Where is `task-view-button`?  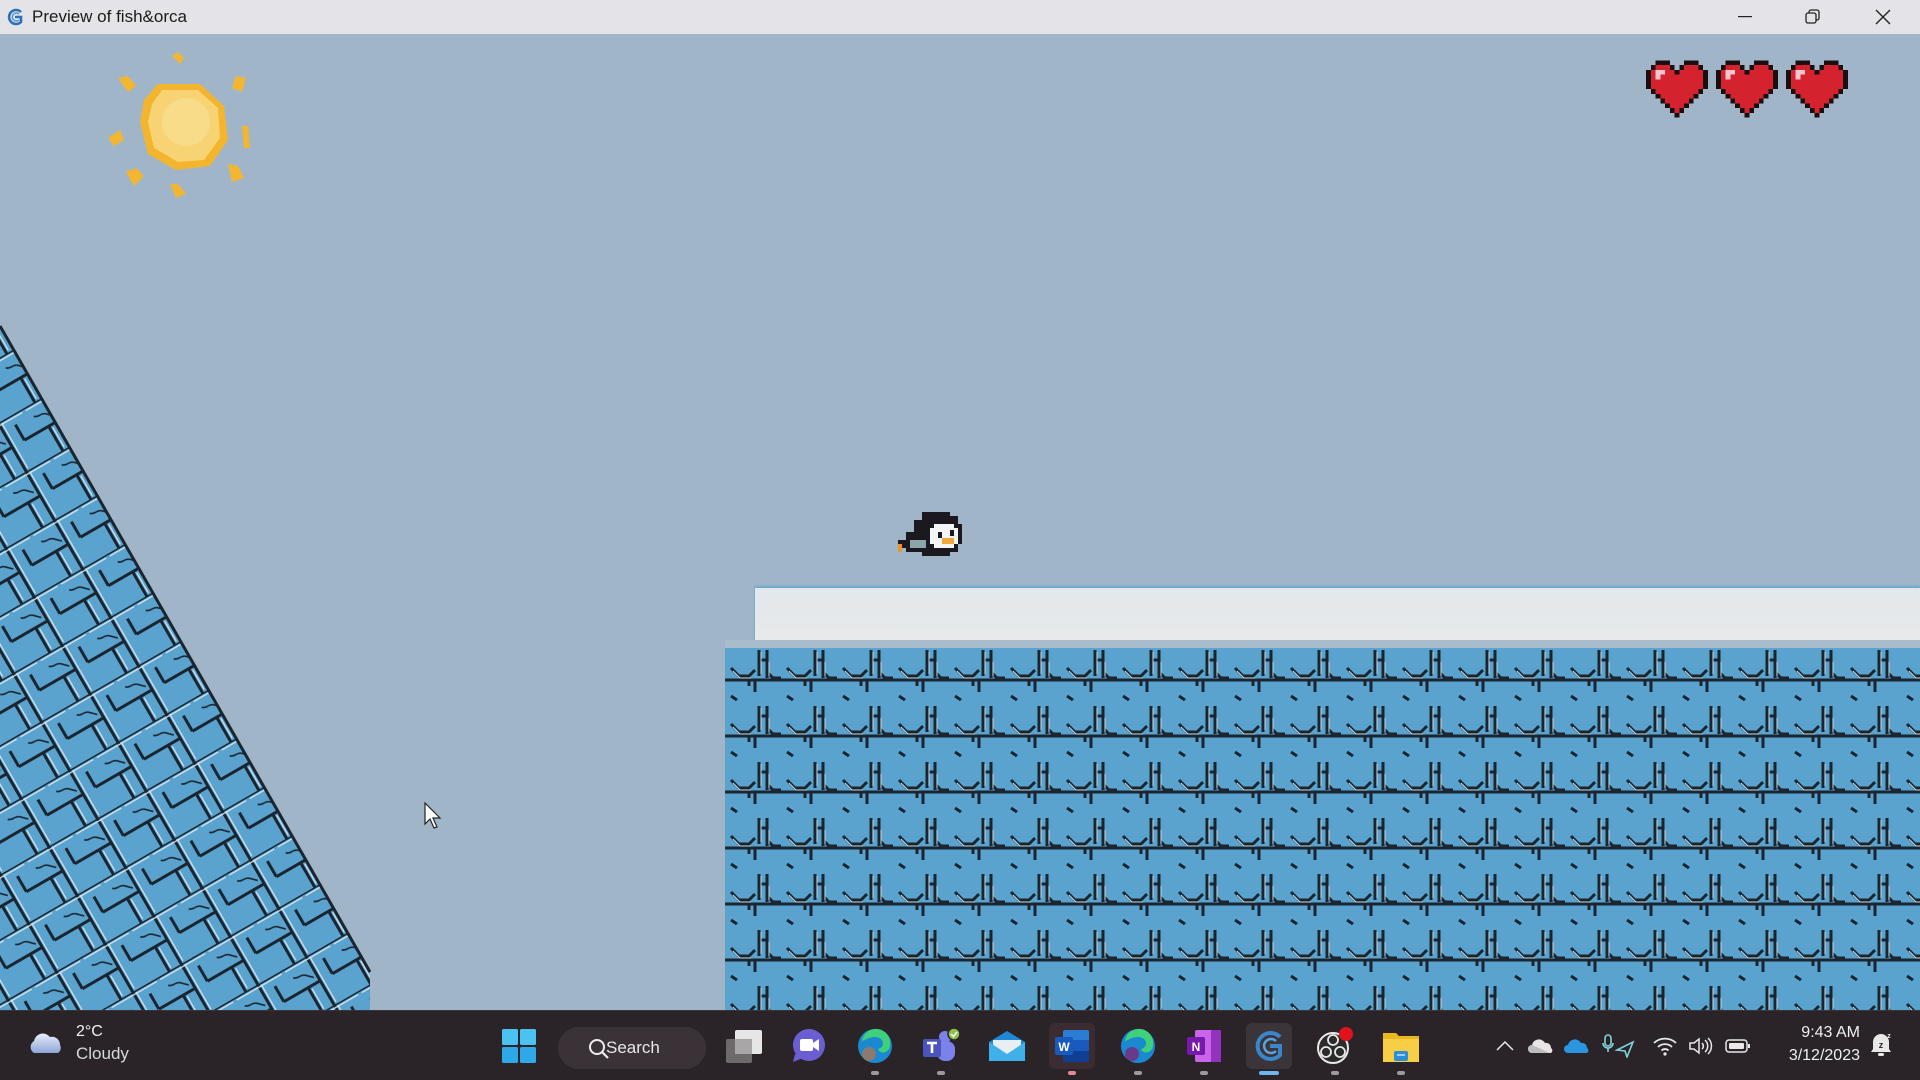
task-view-button is located at coordinates (744, 1046).